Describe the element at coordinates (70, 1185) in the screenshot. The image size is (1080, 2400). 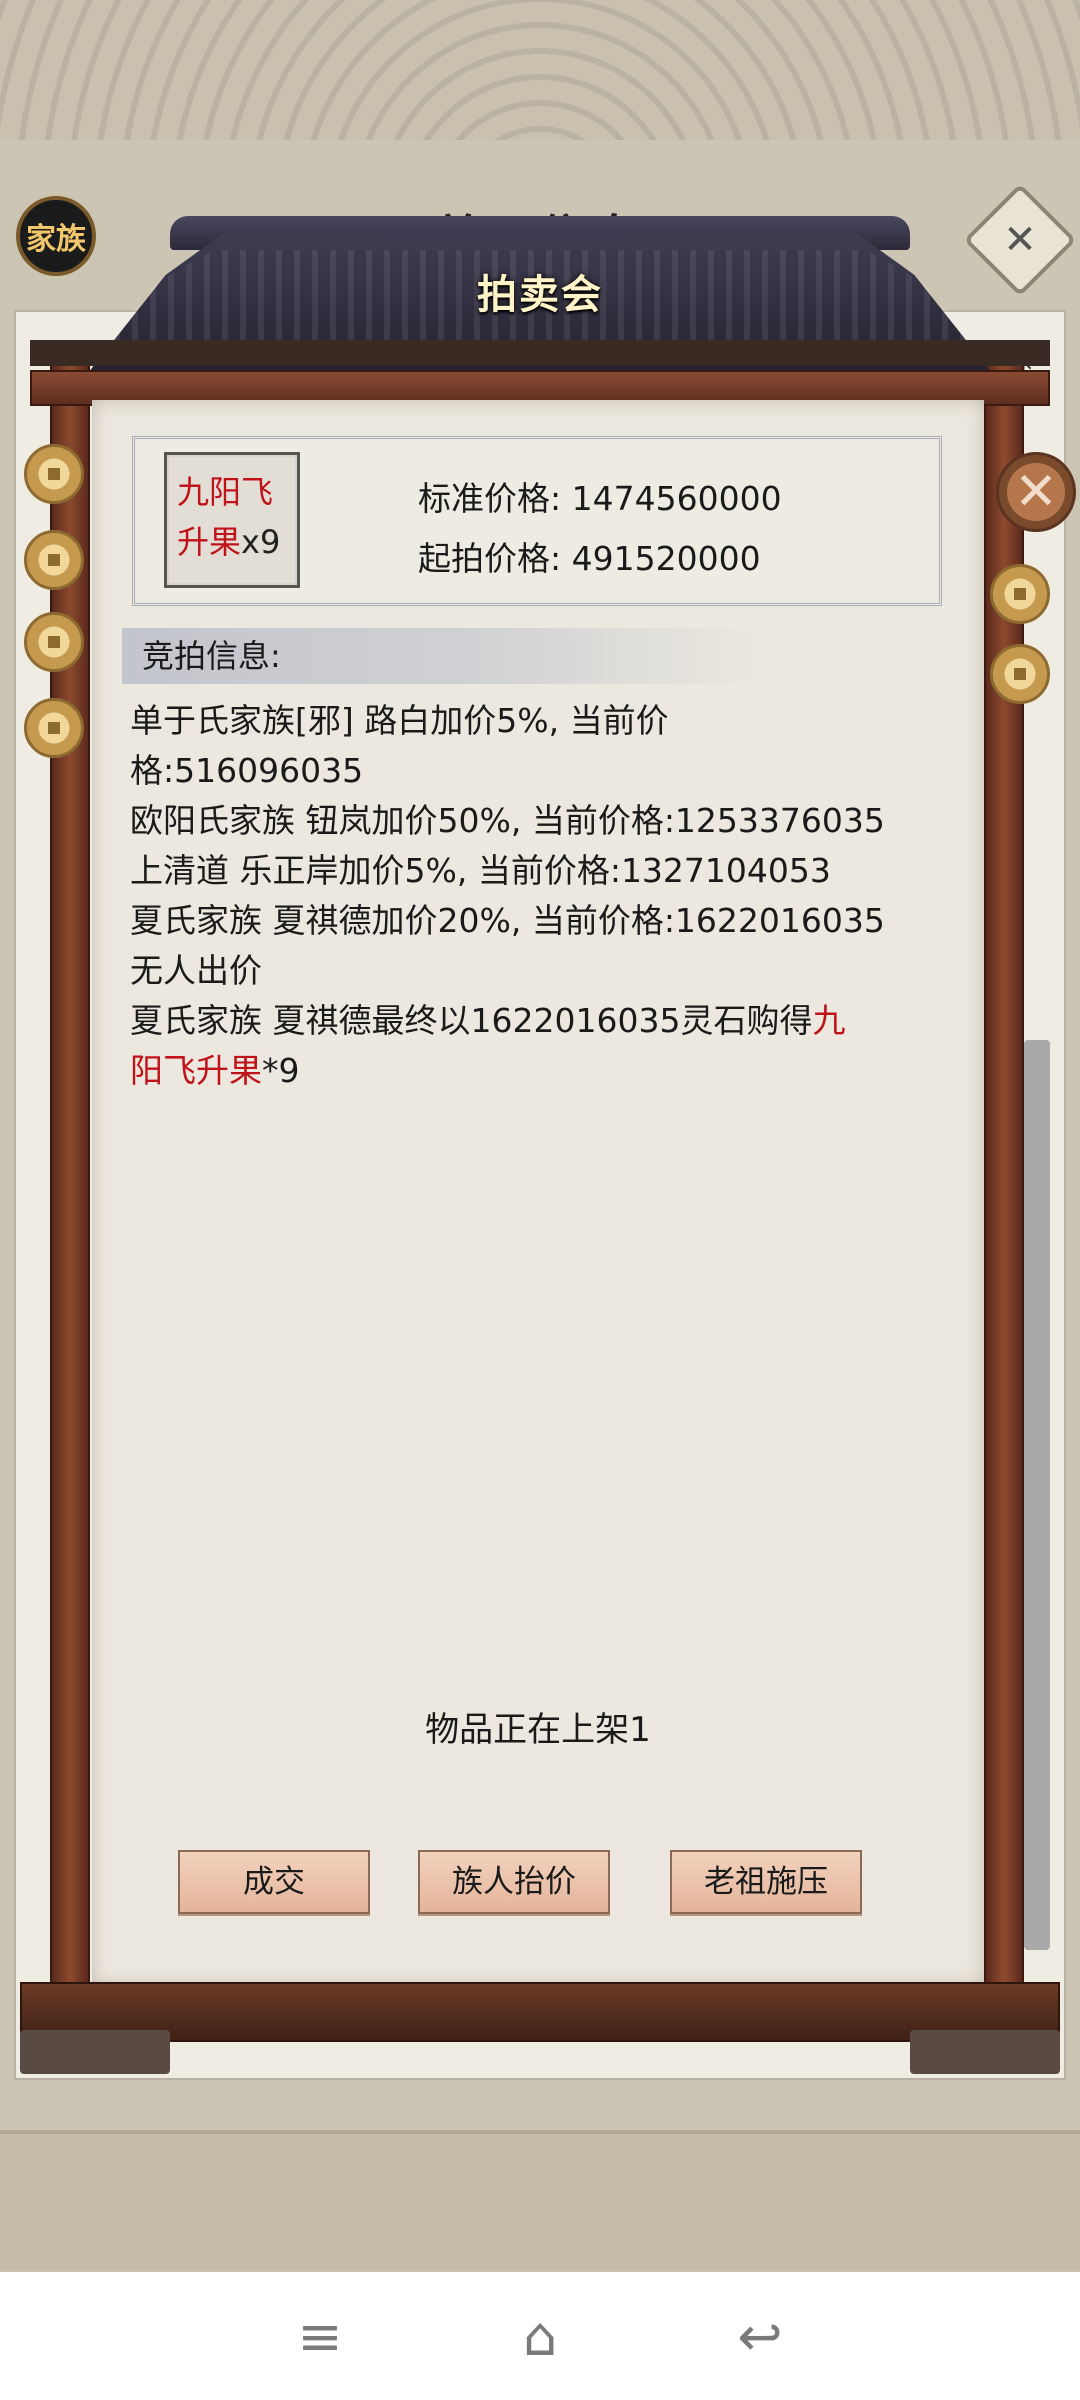
I see `left-pillar` at that location.